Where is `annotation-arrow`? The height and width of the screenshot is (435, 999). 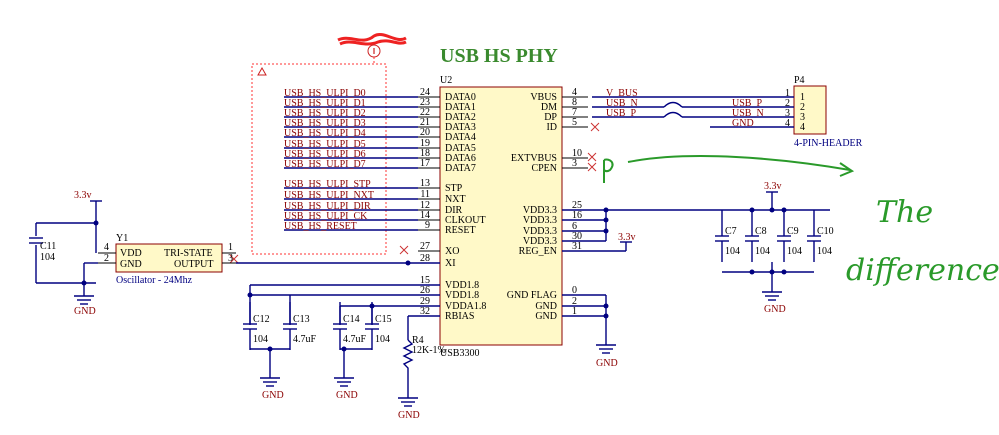 annotation-arrow is located at coordinates (729, 169).